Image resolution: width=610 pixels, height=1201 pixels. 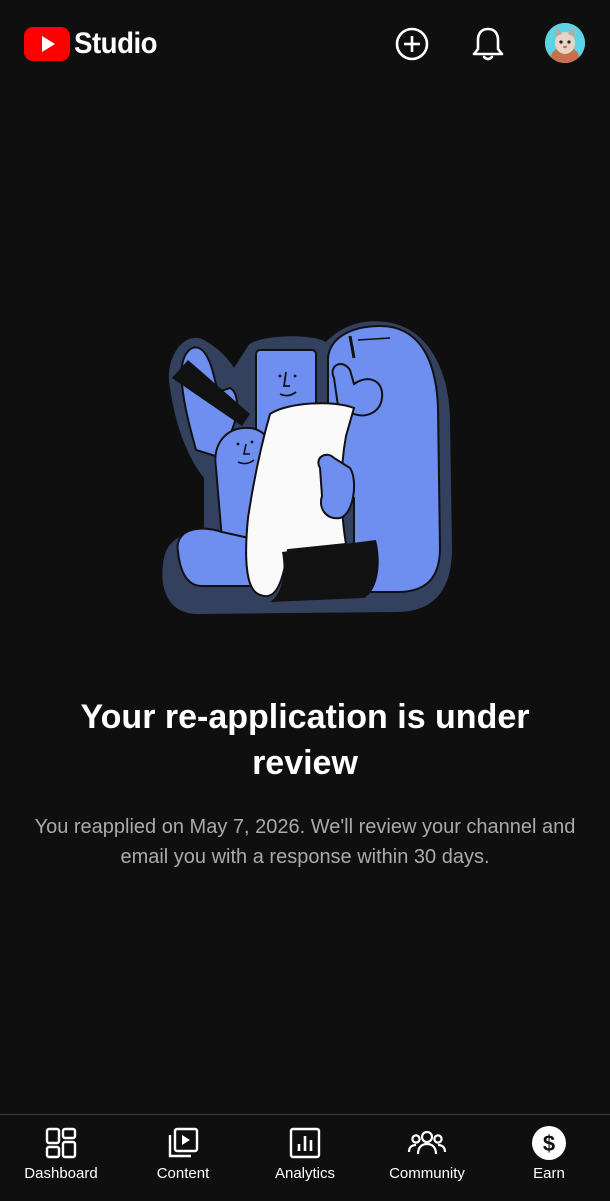 What do you see at coordinates (565, 43) in the screenshot?
I see `avatar` at bounding box center [565, 43].